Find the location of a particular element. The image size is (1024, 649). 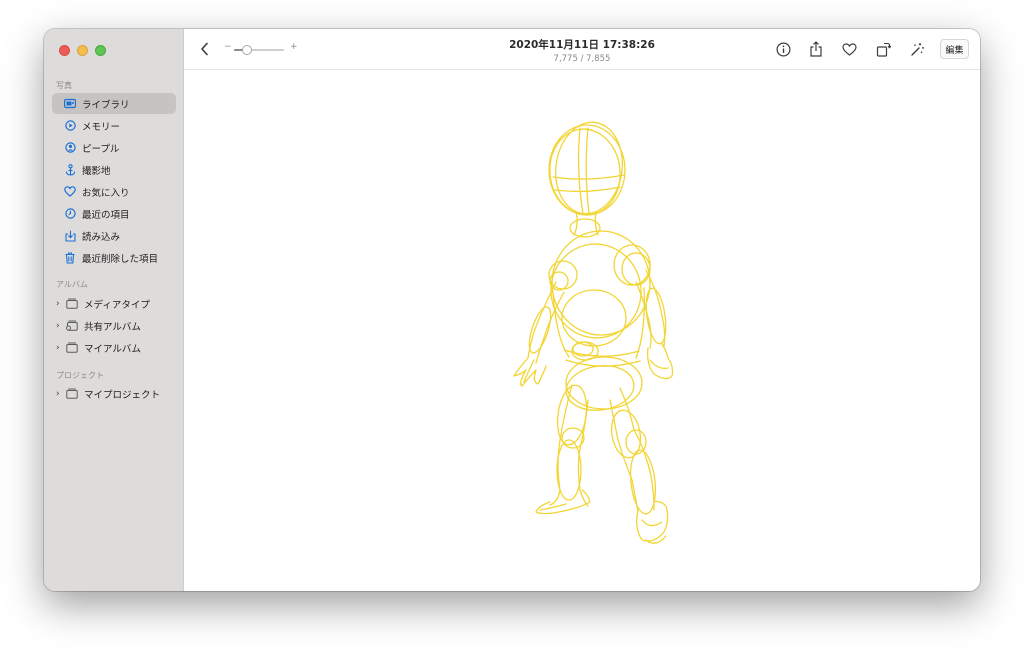

people-icon is located at coordinates (70, 148).